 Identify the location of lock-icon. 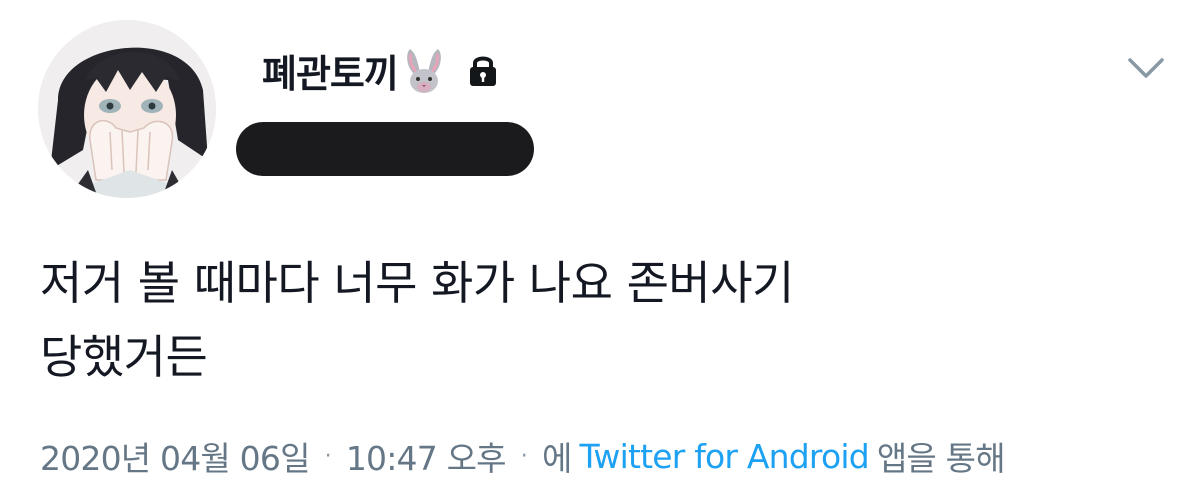
(483, 70).